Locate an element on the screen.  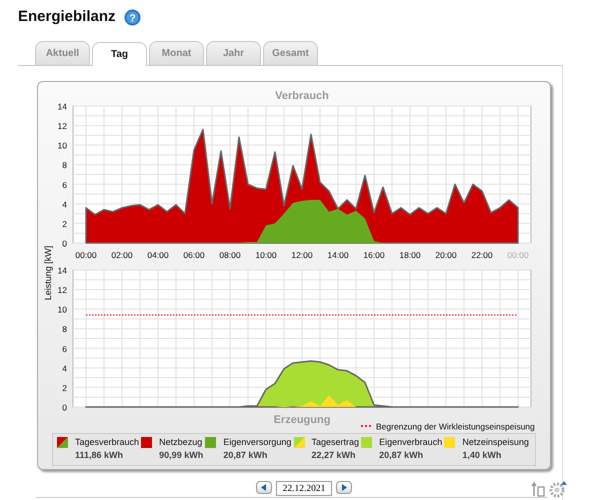
tab: Gesamt is located at coordinates (290, 52).